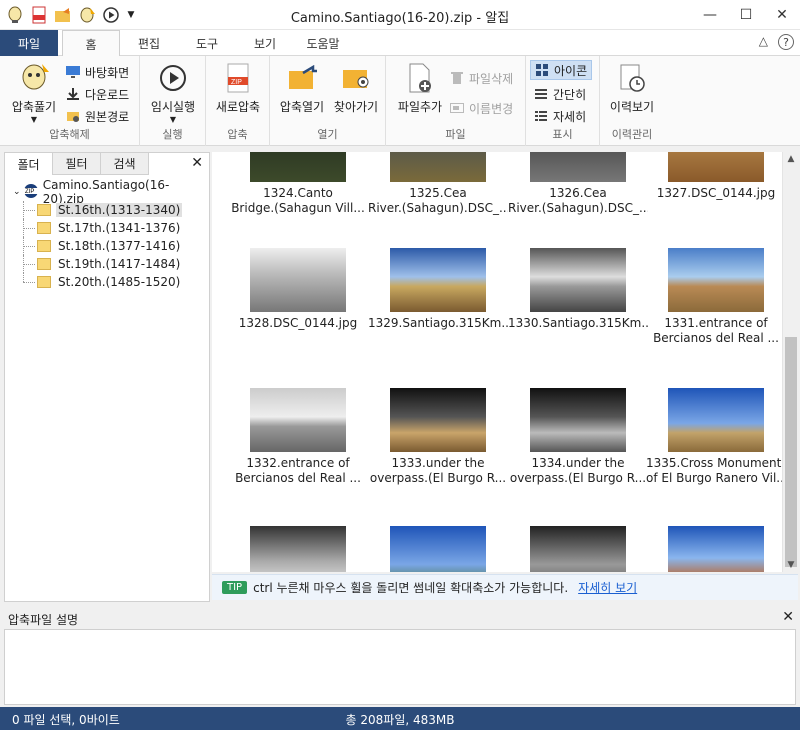  What do you see at coordinates (560, 94) in the screenshot?
I see `view-simple-button: 간단히` at bounding box center [560, 94].